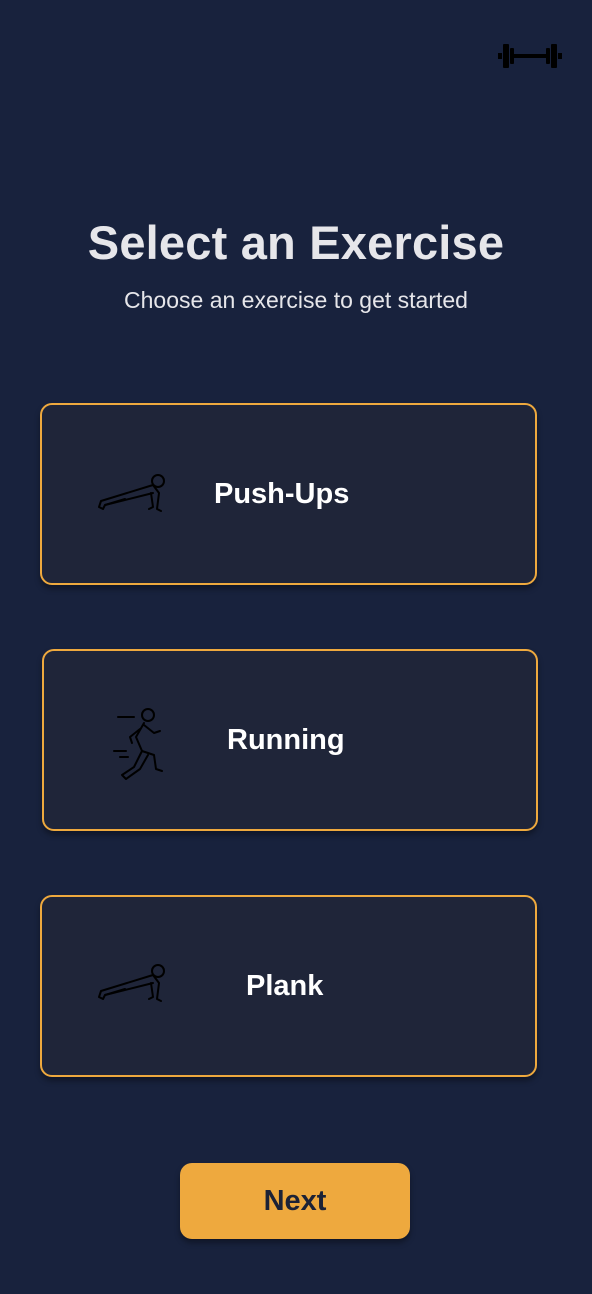  Describe the element at coordinates (295, 1201) in the screenshot. I see `next-button: Next` at that location.